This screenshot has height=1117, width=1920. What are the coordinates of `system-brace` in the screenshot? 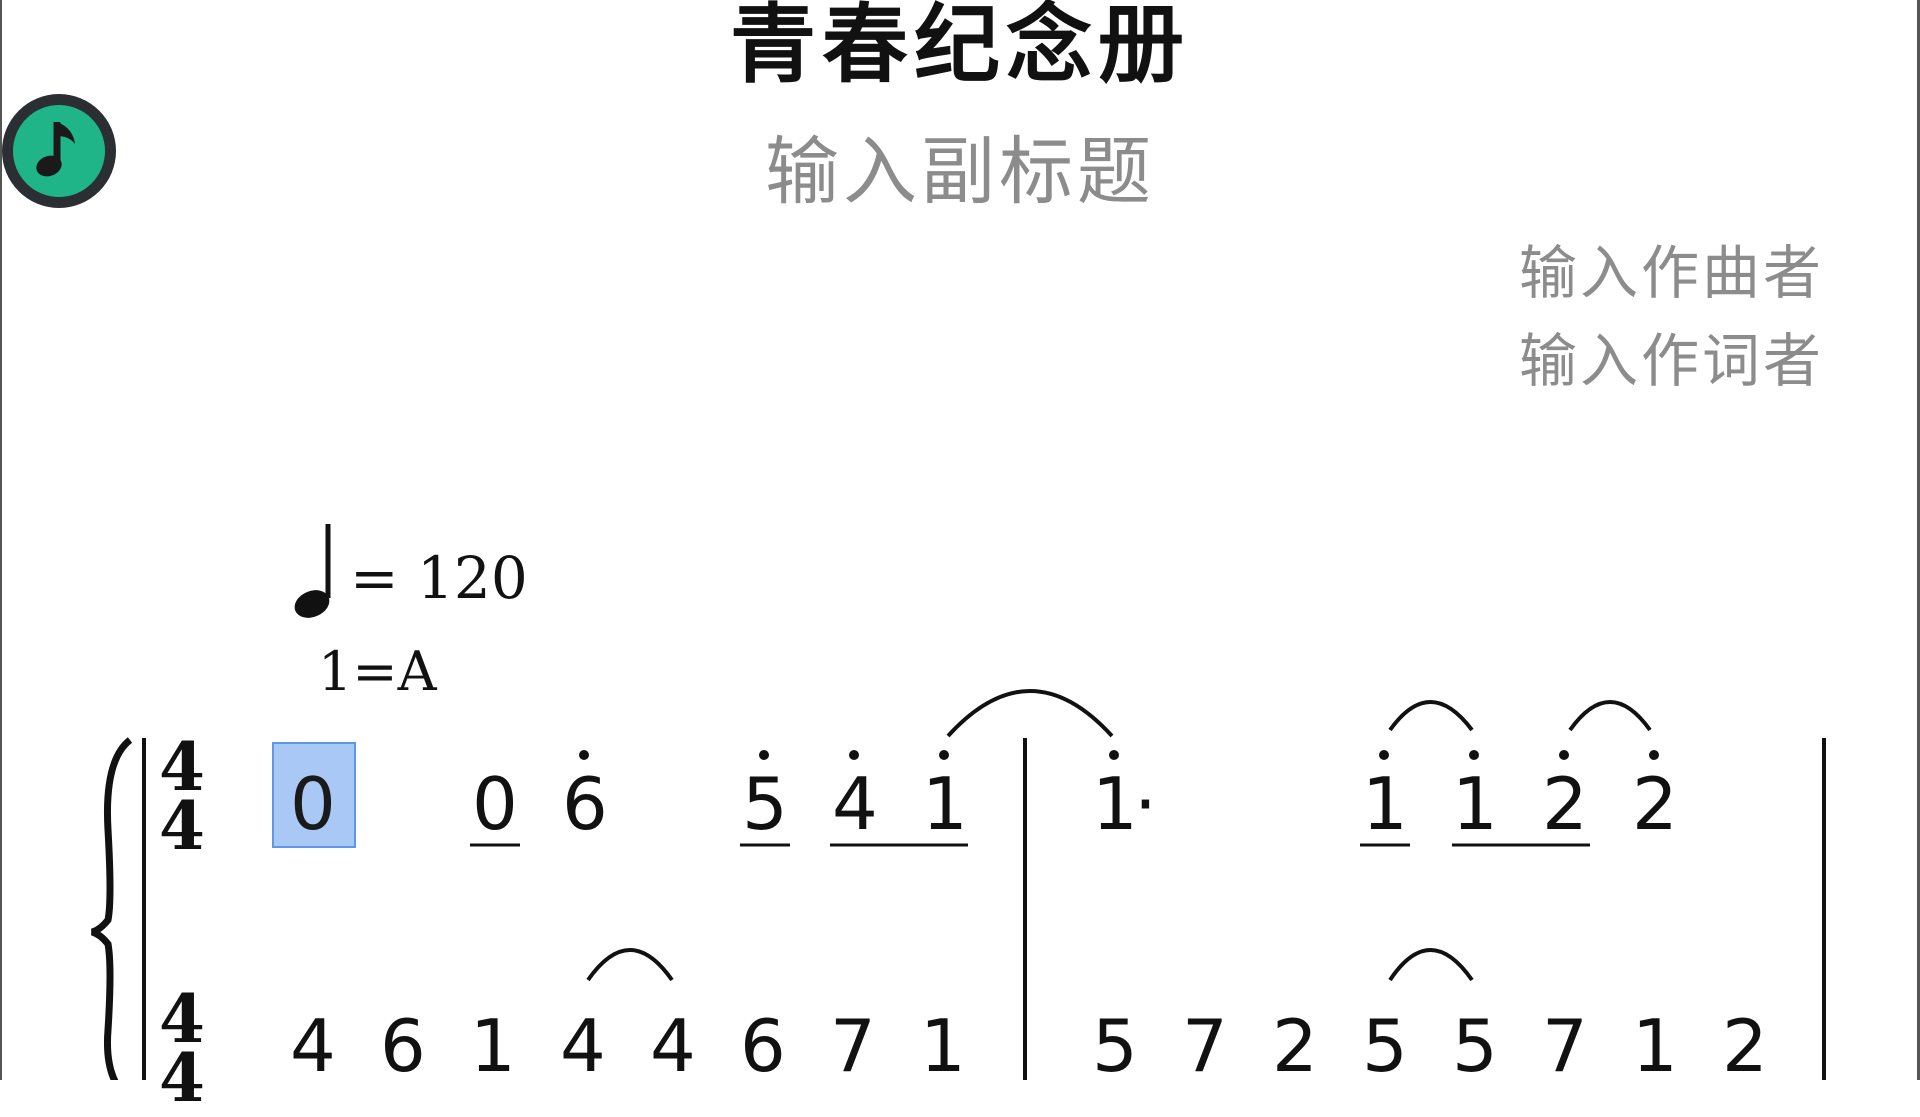 It's located at (111, 908).